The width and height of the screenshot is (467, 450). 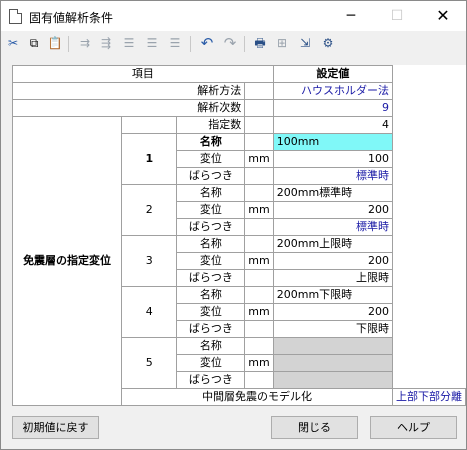 What do you see at coordinates (106, 43) in the screenshot?
I see `delete-row-icon: ⇶` at bounding box center [106, 43].